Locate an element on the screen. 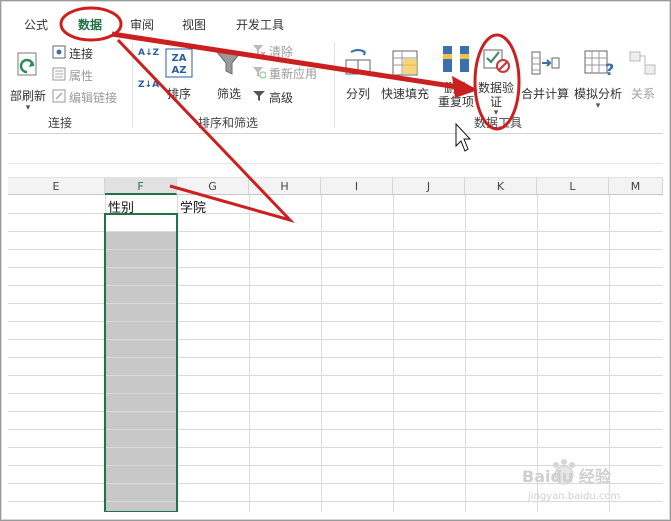 This screenshot has width=671, height=521. column-header-g: G is located at coordinates (213, 186).